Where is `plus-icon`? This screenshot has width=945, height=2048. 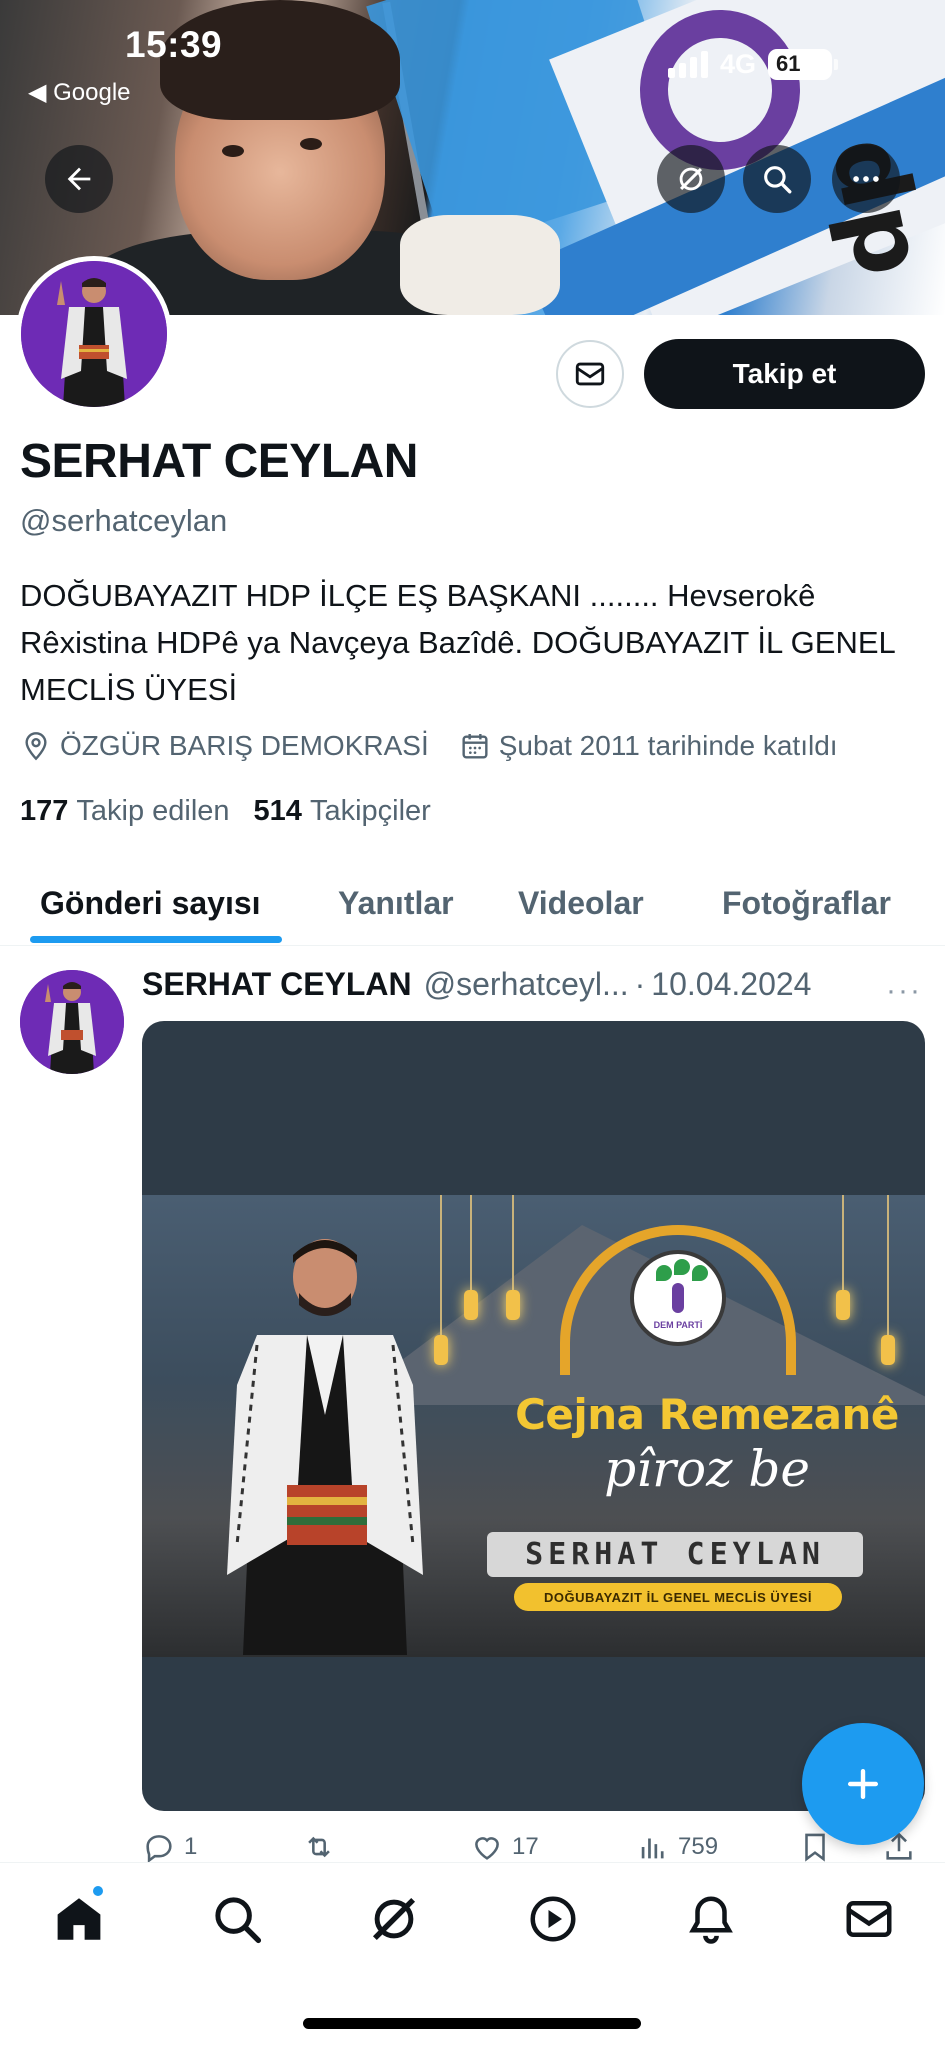
plus-icon is located at coordinates (863, 1784).